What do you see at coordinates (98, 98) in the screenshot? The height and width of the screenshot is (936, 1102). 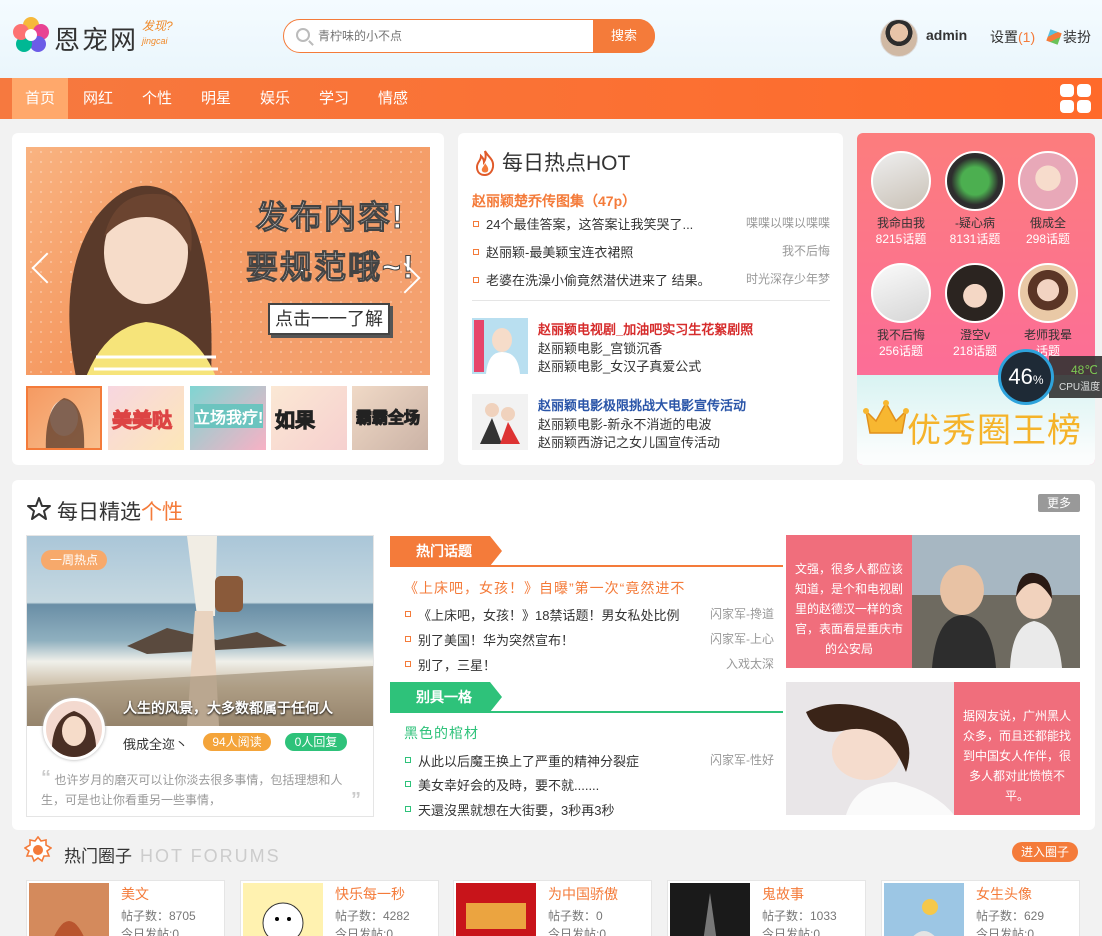 I see `nav-item-wanghong: 网红` at bounding box center [98, 98].